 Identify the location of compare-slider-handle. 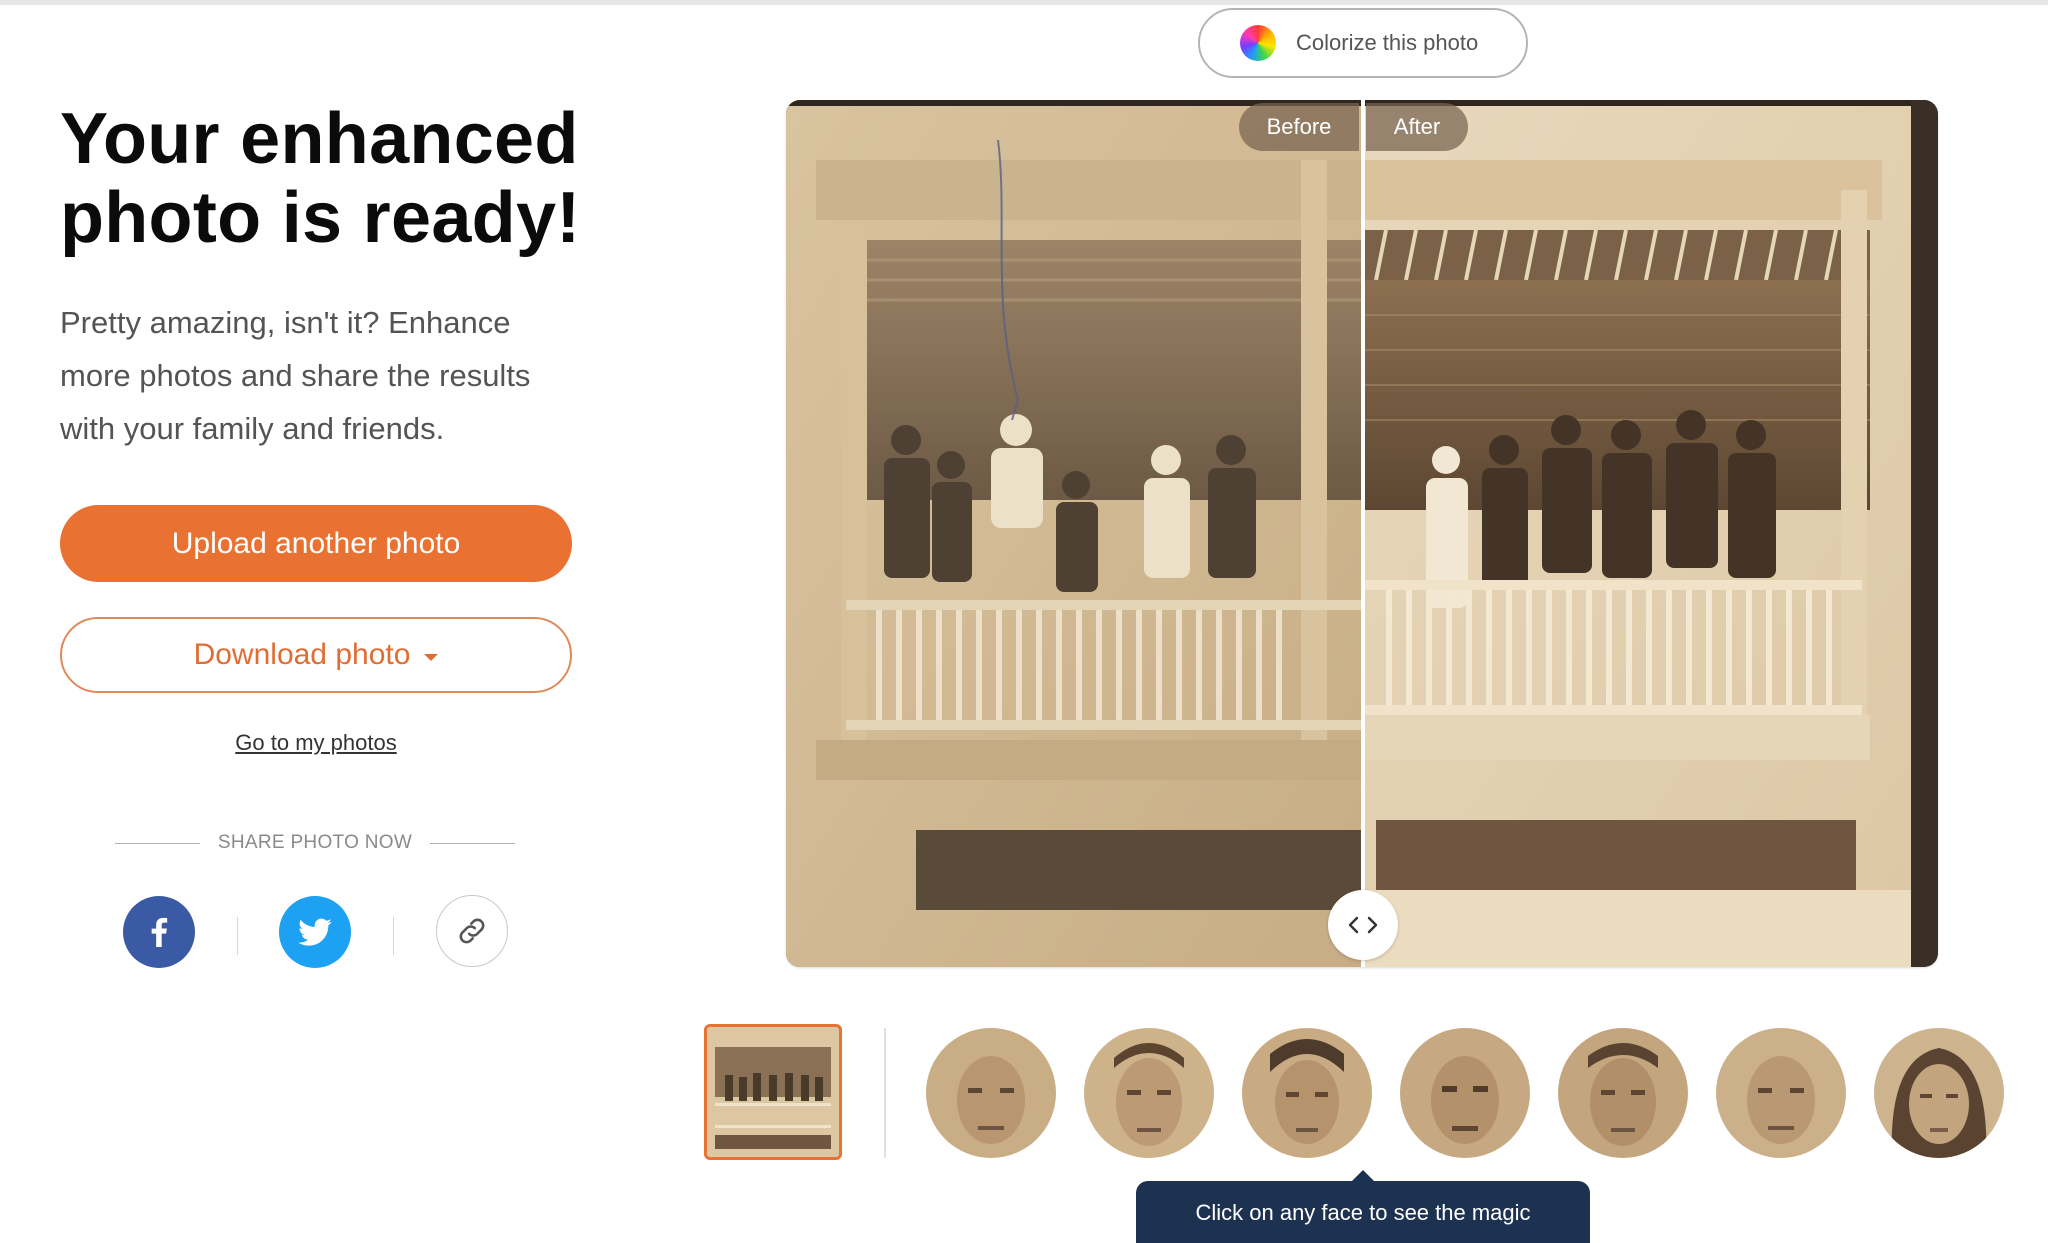
(1363, 925).